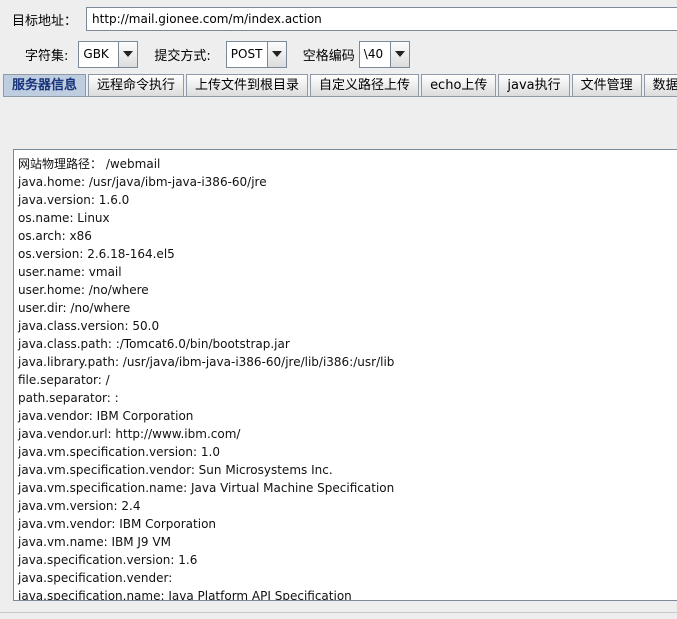 This screenshot has height=619, width=677. What do you see at coordinates (74, 200) in the screenshot?
I see `output-line: java.version: 1.6.0` at bounding box center [74, 200].